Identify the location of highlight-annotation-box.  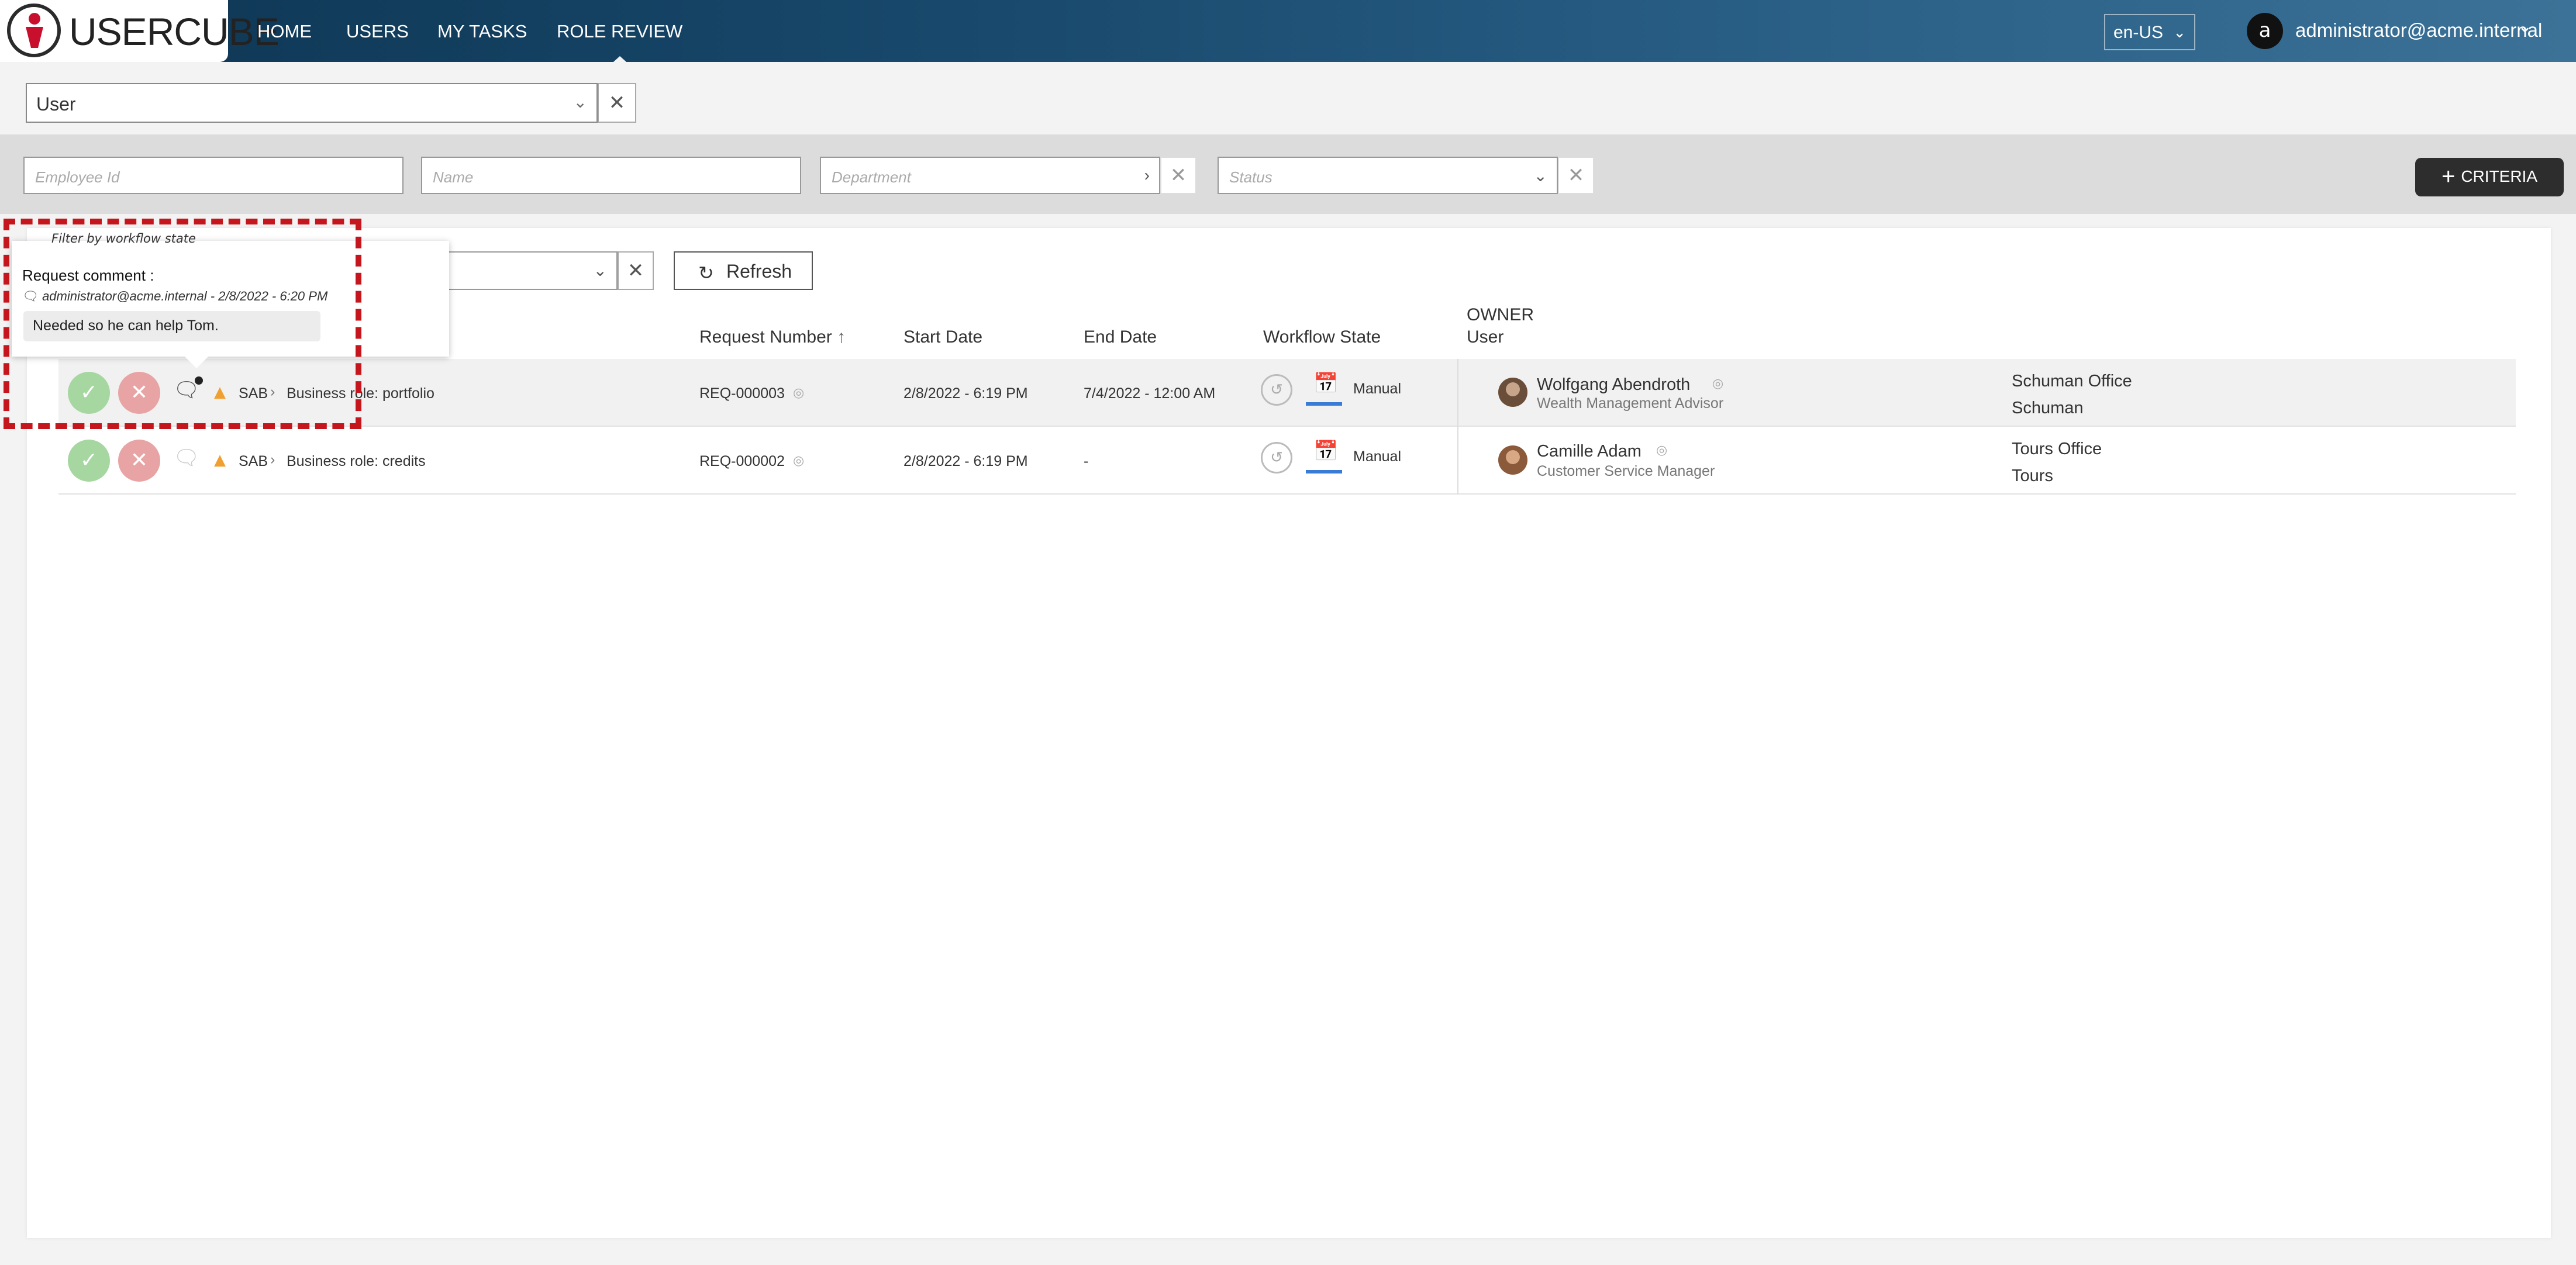
(183, 324).